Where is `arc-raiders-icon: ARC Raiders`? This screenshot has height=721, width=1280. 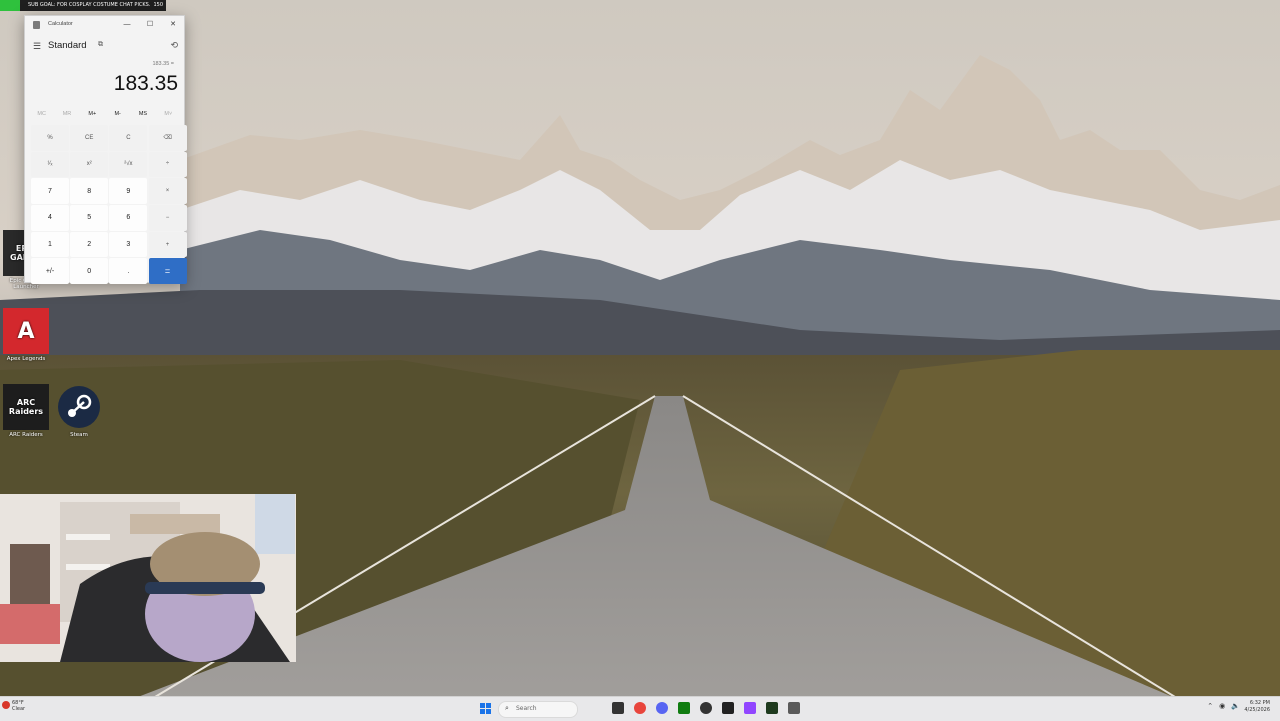
arc-raiders-icon: ARC Raiders is located at coordinates (26, 407).